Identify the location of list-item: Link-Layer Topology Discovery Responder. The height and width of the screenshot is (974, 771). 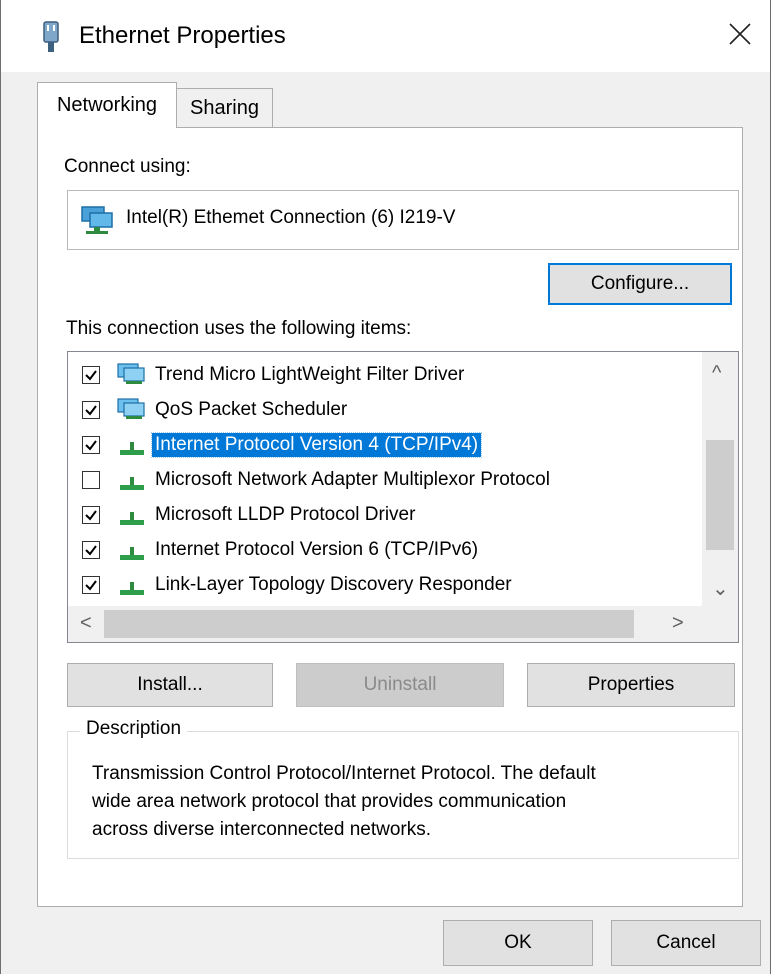
(383, 585).